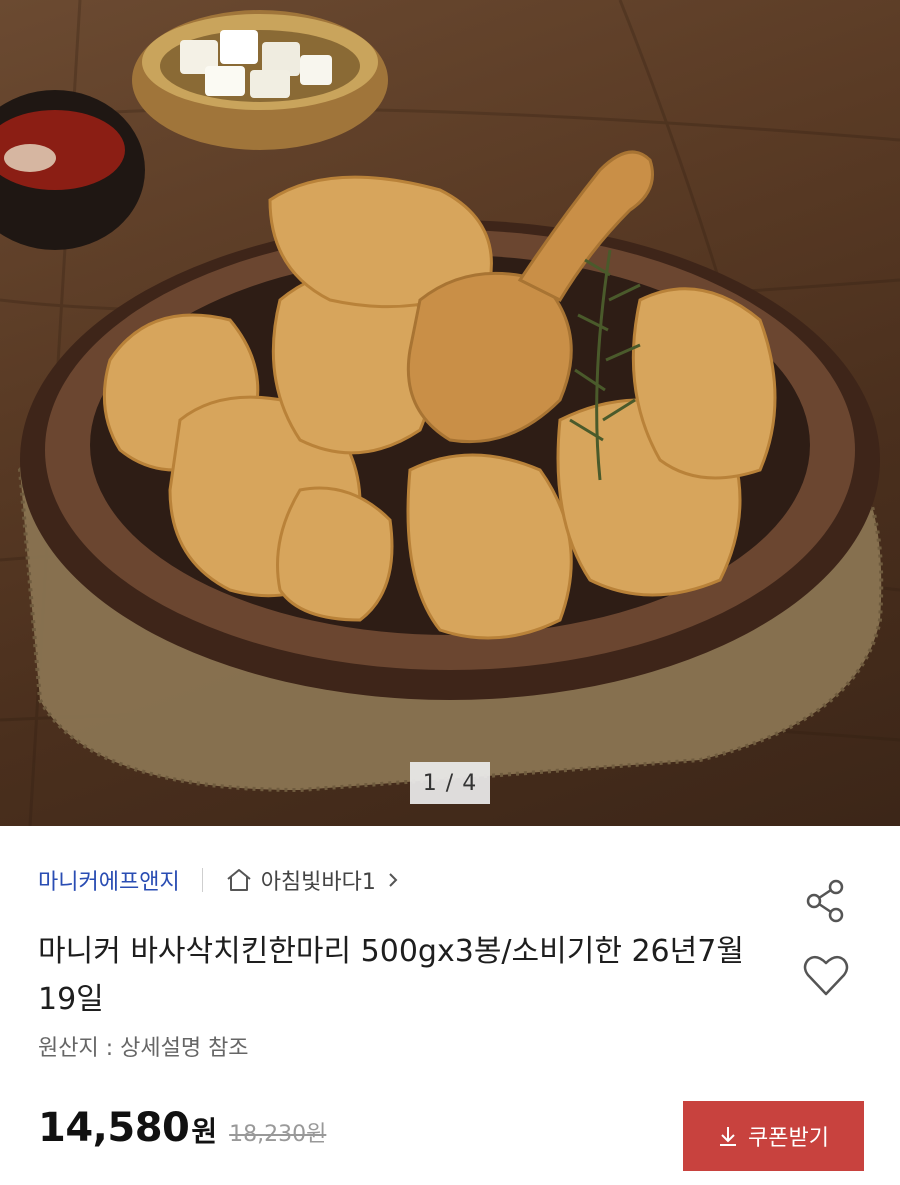 Image resolution: width=900 pixels, height=1185 pixels. Describe the element at coordinates (143, 1048) in the screenshot. I see `product-origin: 원산지 : 상세설명 참조` at that location.